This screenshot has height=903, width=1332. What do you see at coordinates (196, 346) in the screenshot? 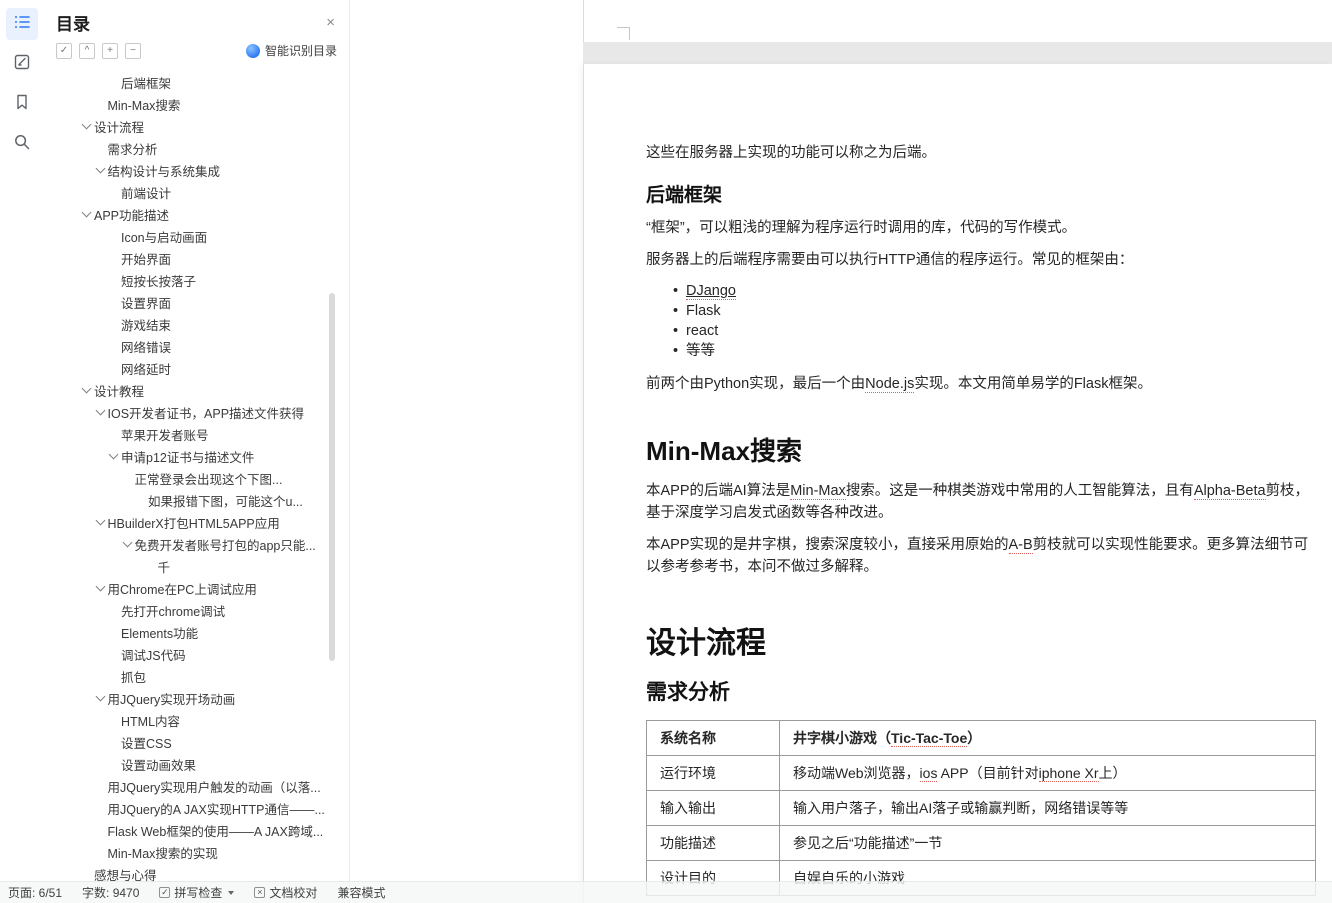
I see `toc-item: 网络错误` at bounding box center [196, 346].